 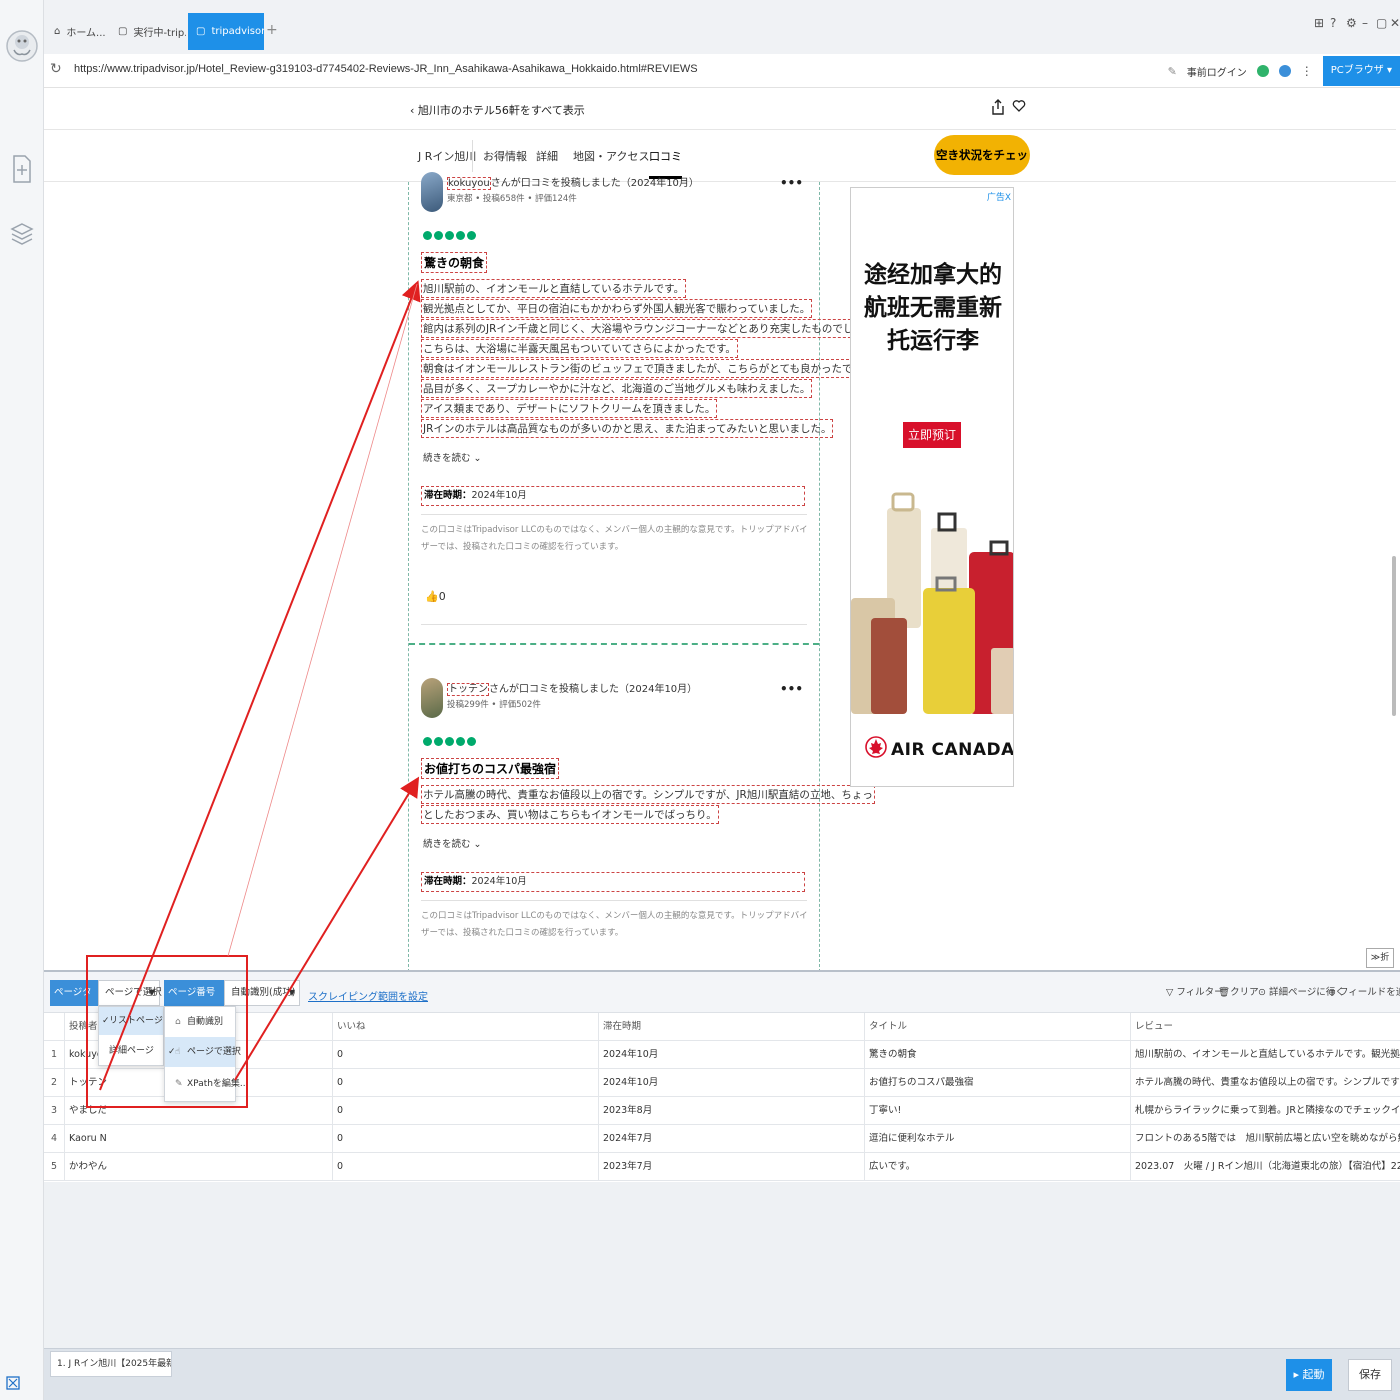 What do you see at coordinates (1217, 71) in the screenshot?
I see `pre-login-button: 事前ログイン` at bounding box center [1217, 71].